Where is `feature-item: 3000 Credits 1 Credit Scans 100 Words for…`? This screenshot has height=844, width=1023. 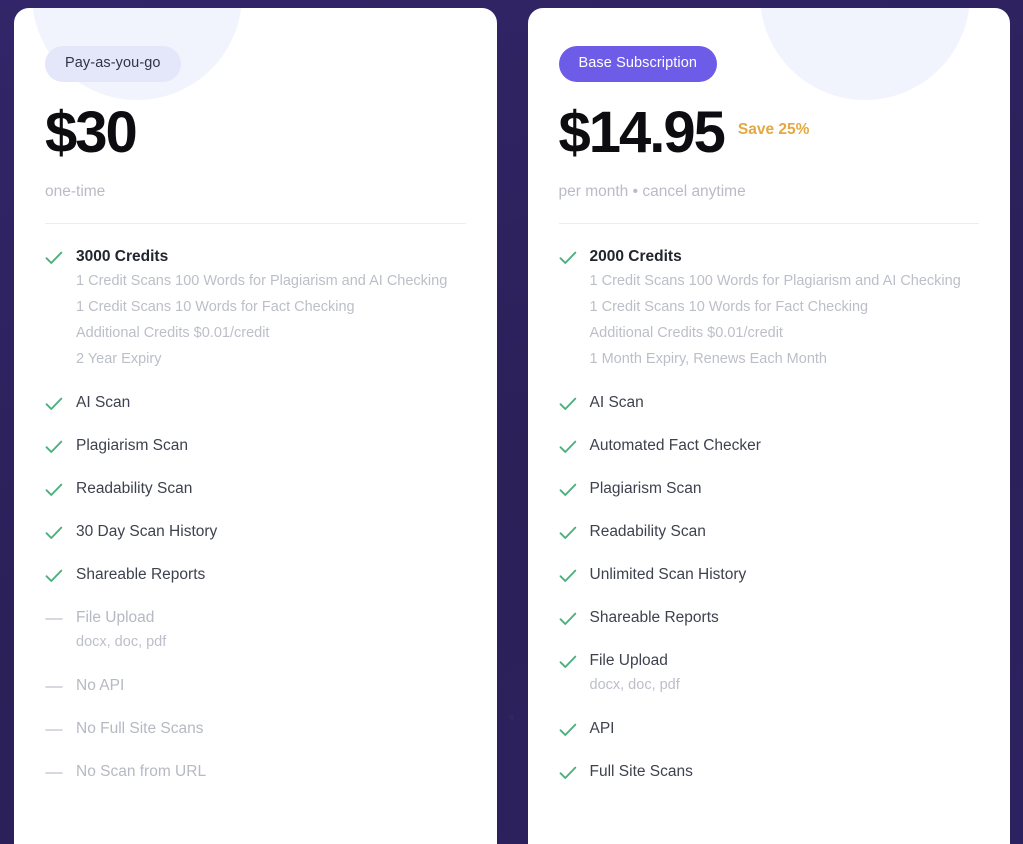 feature-item: 3000 Credits 1 Credit Scans 100 Words for… is located at coordinates (255, 309).